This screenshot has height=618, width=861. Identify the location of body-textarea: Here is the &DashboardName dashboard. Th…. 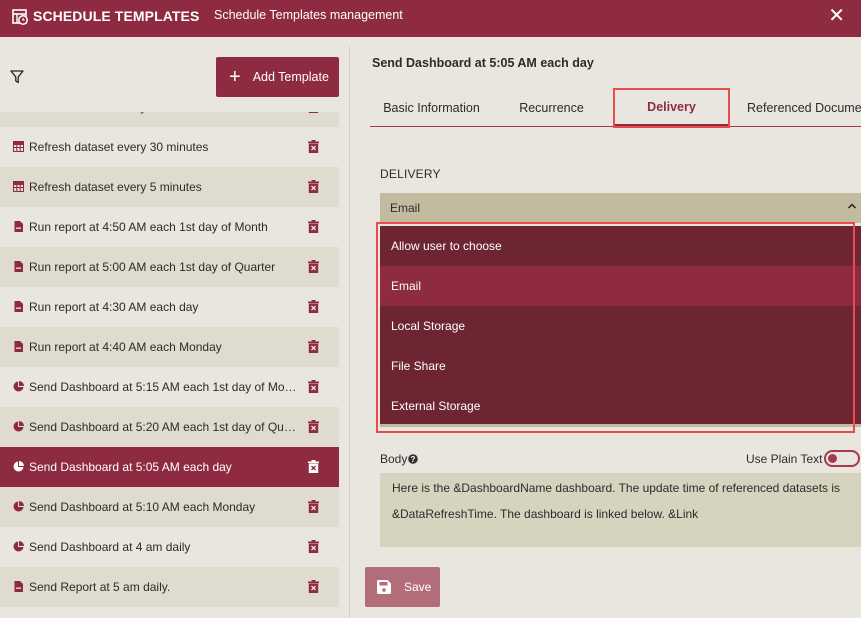
(620, 510).